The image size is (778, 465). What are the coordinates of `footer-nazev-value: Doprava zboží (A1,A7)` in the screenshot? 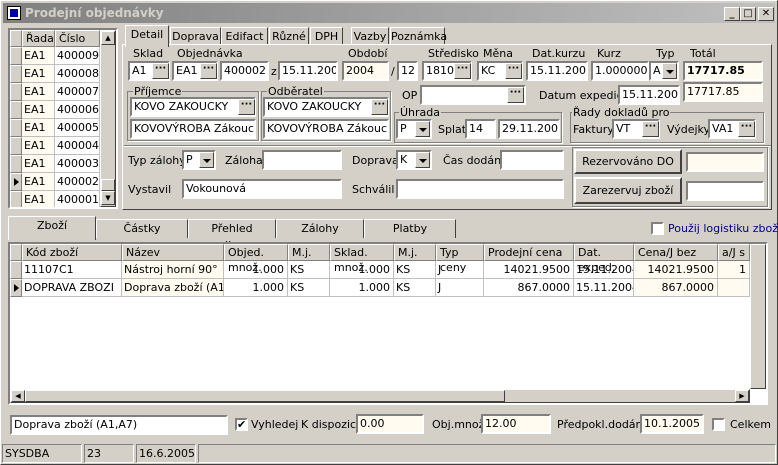 It's located at (76, 424).